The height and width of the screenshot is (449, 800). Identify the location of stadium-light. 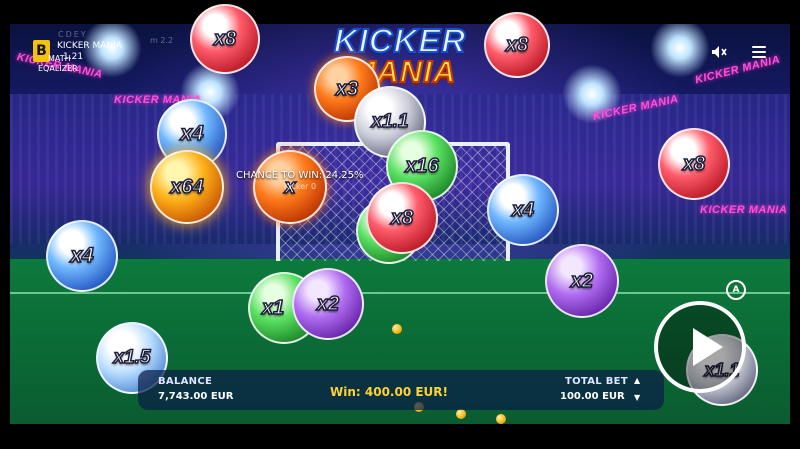
(680, 51).